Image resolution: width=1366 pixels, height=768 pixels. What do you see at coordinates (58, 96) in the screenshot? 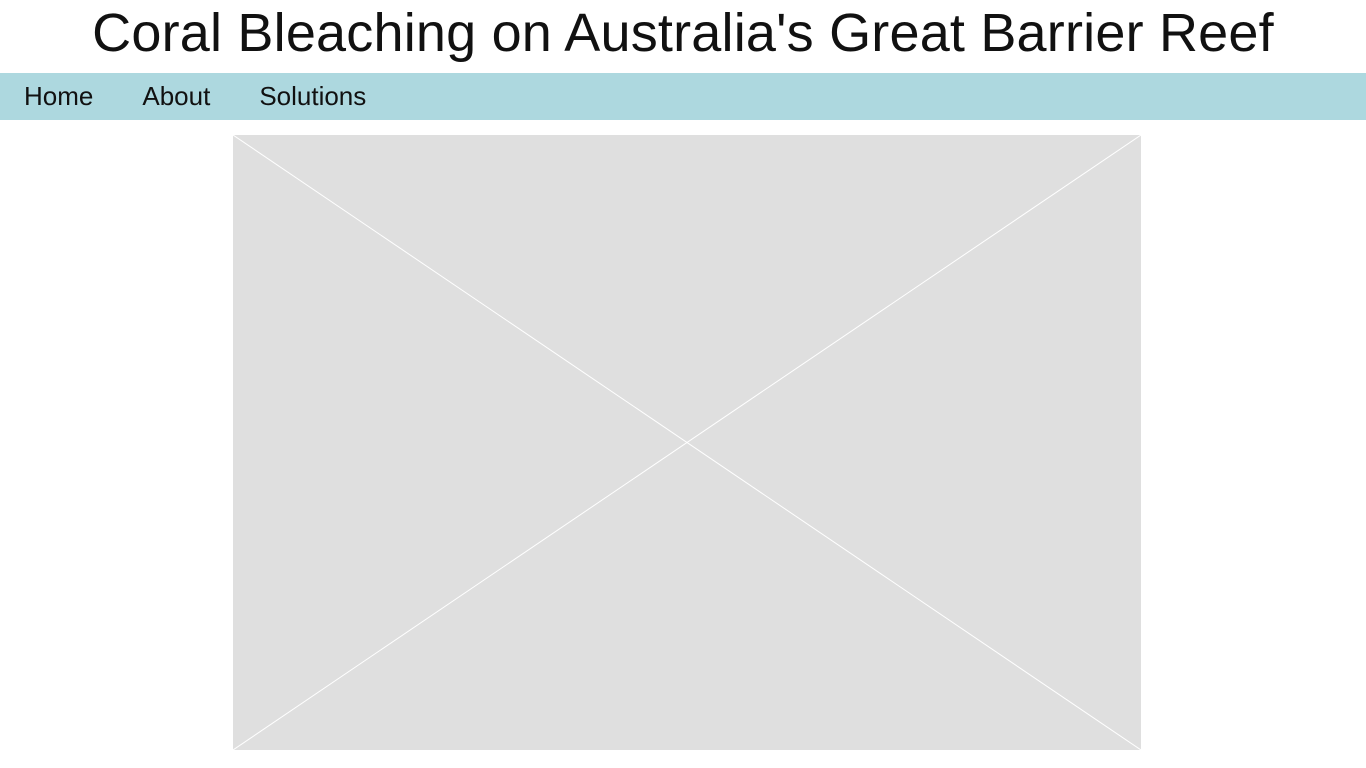
I see `nav-link-home: Home` at bounding box center [58, 96].